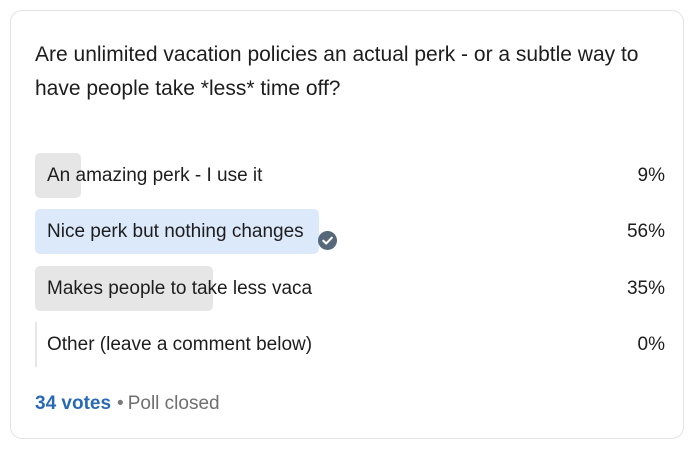  What do you see at coordinates (651, 344) in the screenshot?
I see `poll-option-percent: 0%` at bounding box center [651, 344].